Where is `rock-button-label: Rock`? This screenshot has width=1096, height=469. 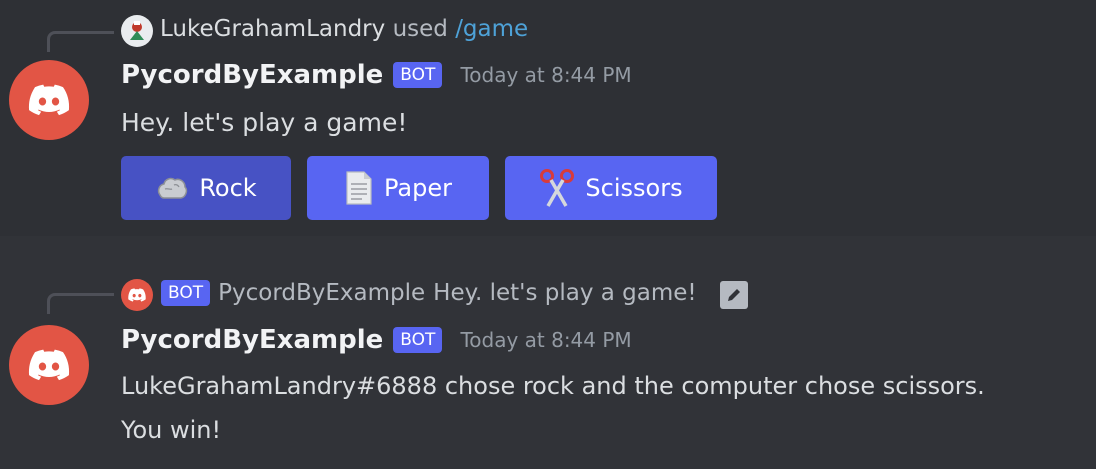
rock-button-label: Rock is located at coordinates (228, 188).